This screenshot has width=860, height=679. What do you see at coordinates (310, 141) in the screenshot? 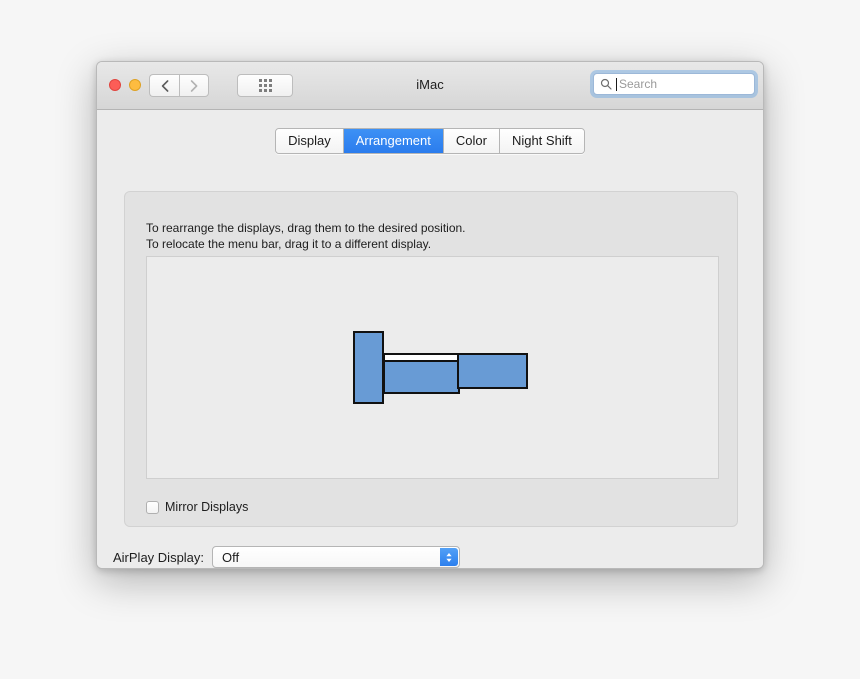
I see `tab-display: Display` at bounding box center [310, 141].